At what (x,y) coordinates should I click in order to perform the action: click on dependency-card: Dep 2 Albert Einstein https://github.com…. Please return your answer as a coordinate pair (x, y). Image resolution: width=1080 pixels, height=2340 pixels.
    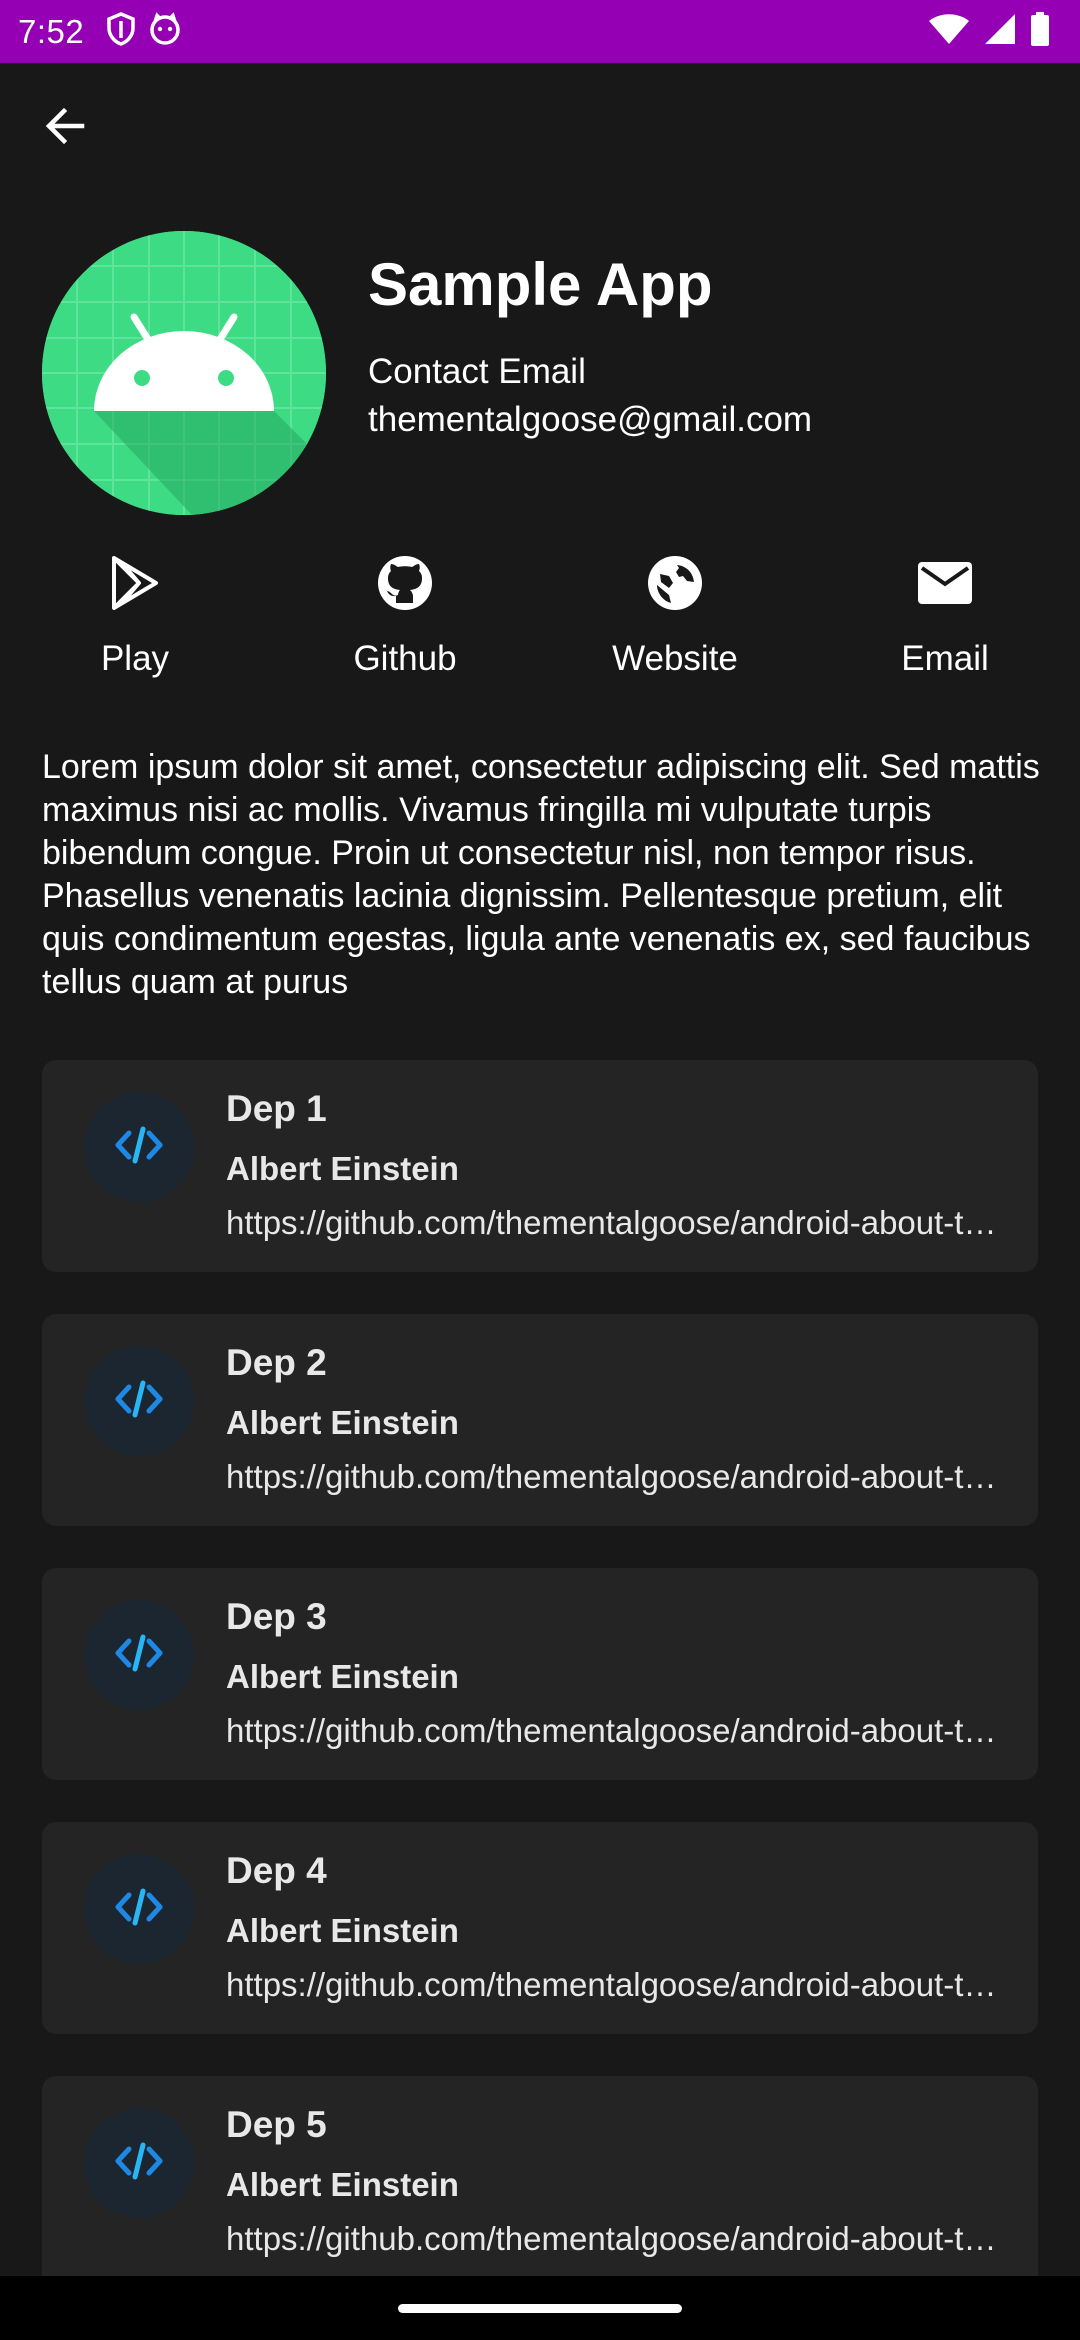
    Looking at the image, I should click on (540, 1420).